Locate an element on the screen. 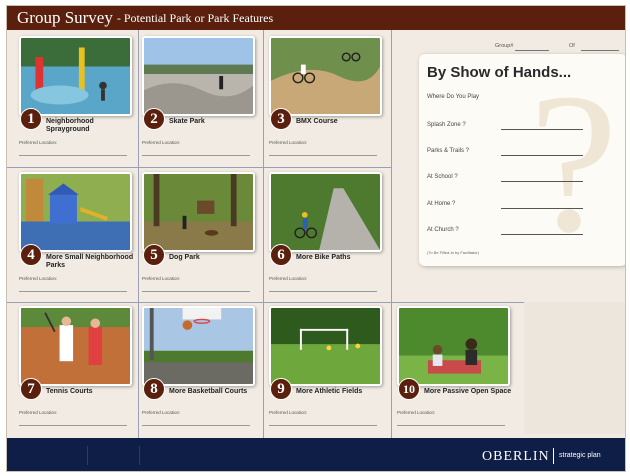 The image size is (630, 476). at-home-field is located at coordinates (542, 208).